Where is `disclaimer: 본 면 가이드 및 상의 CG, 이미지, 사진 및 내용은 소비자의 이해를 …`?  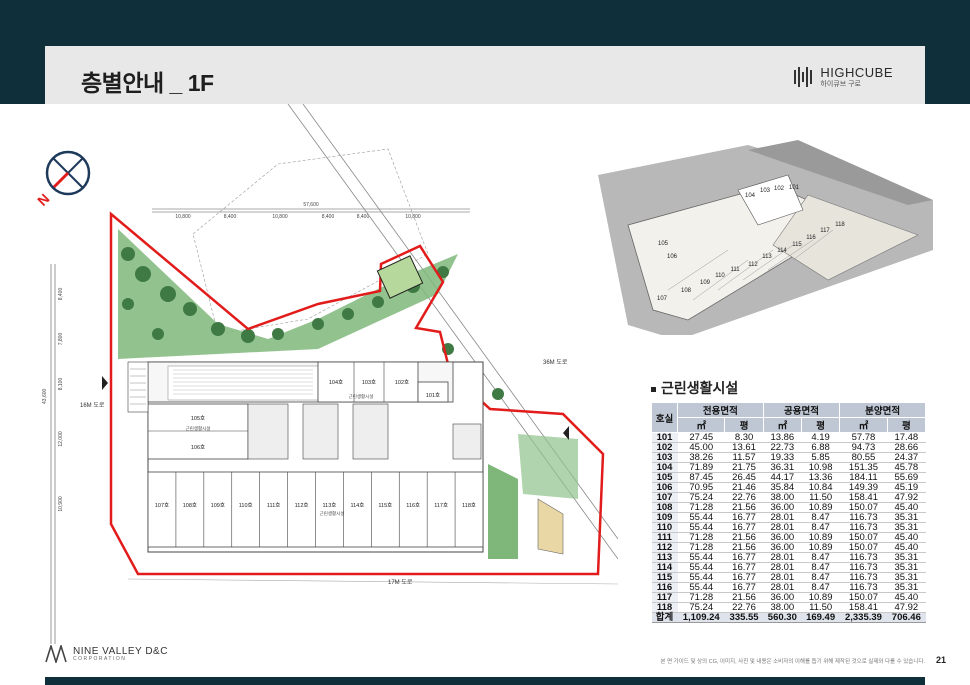
disclaimer: 본 면 가이드 및 상의 CG, 이미지, 사진 및 내용은 소비자의 이해를 … is located at coordinates (792, 662).